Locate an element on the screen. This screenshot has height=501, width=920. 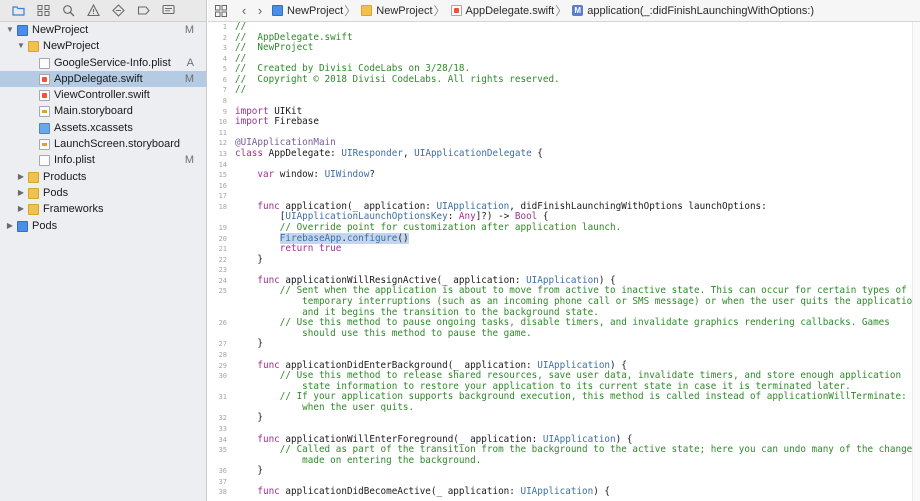
navigator-row: ▼ NewProject is located at coordinates (103, 46).